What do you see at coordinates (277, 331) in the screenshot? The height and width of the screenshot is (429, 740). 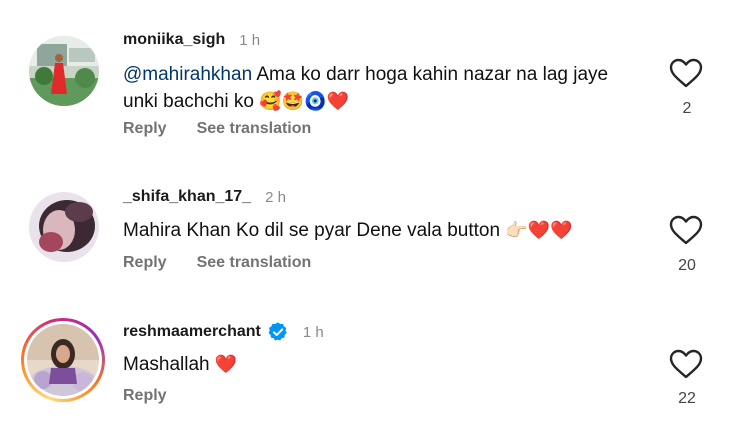 I see `verified-badge-icon` at bounding box center [277, 331].